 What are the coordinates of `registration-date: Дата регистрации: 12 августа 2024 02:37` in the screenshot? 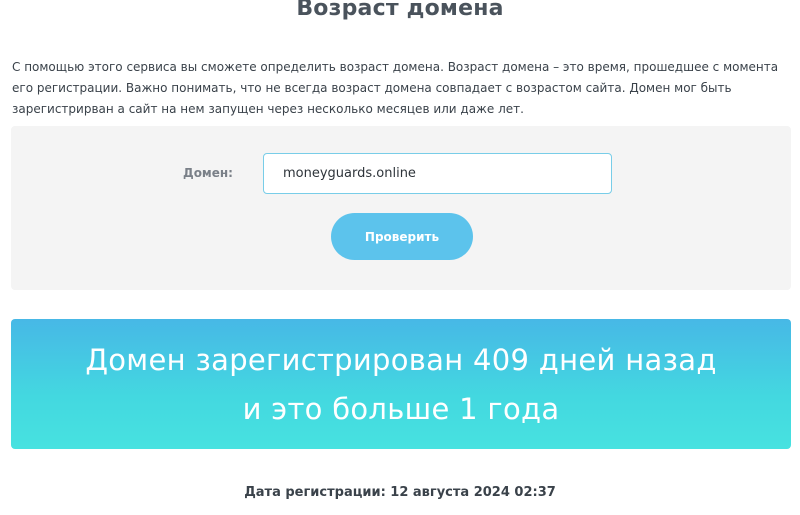 It's located at (400, 492).